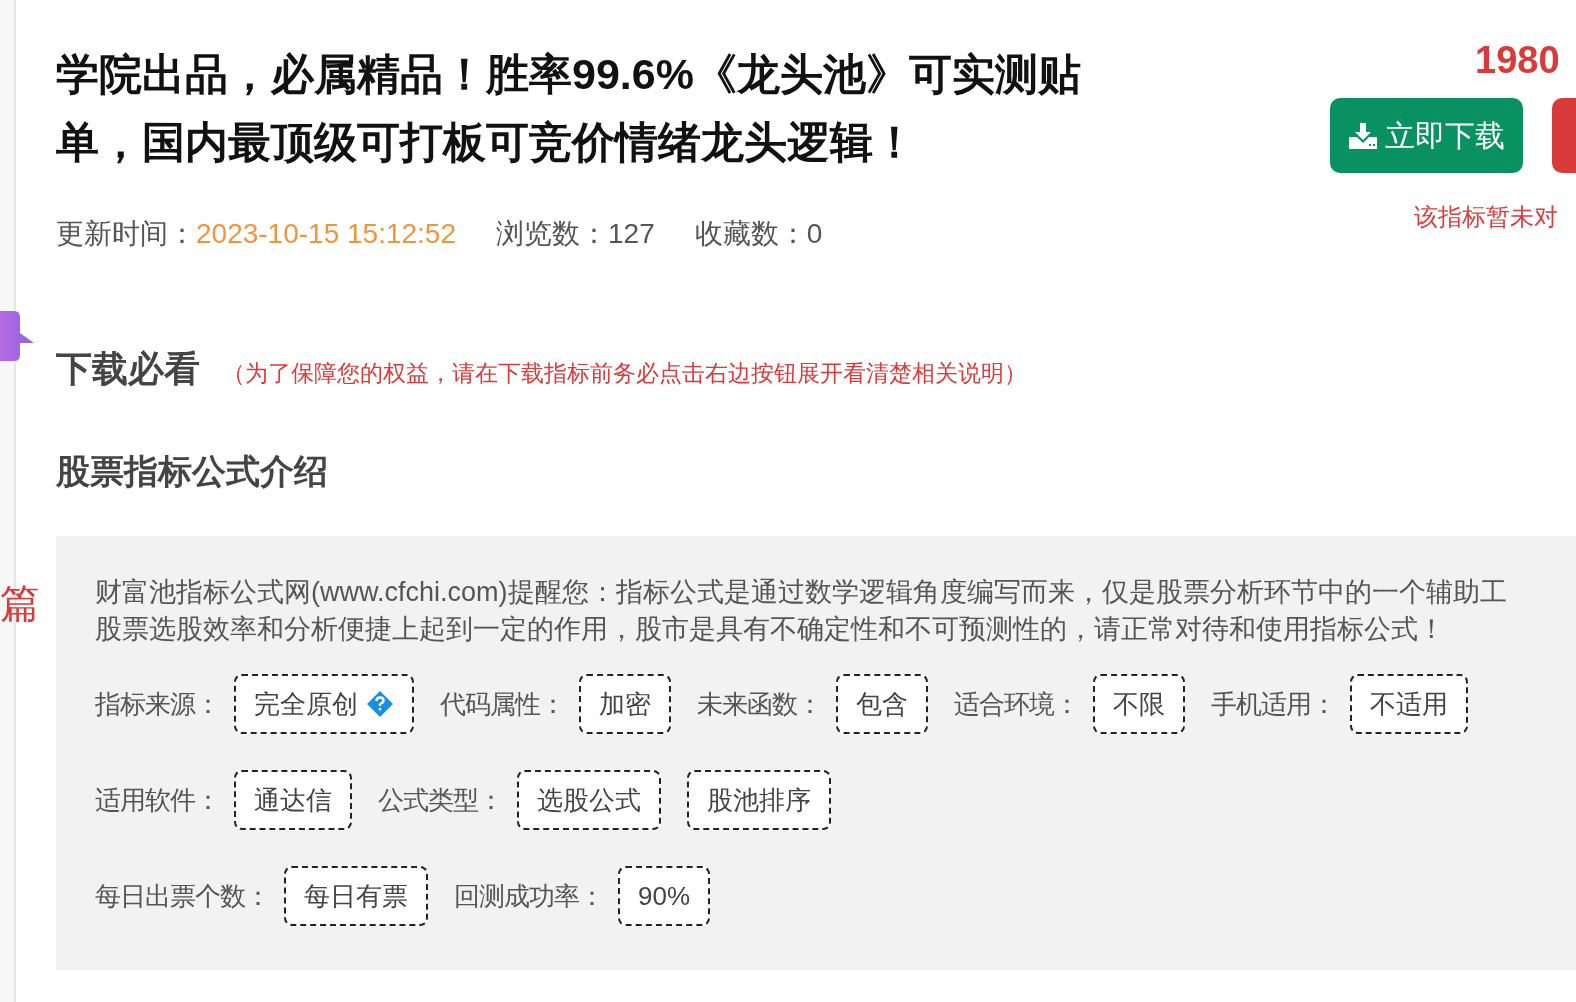 The image size is (1576, 1002). Describe the element at coordinates (157, 800) in the screenshot. I see `property-label: 适用软件：` at that location.